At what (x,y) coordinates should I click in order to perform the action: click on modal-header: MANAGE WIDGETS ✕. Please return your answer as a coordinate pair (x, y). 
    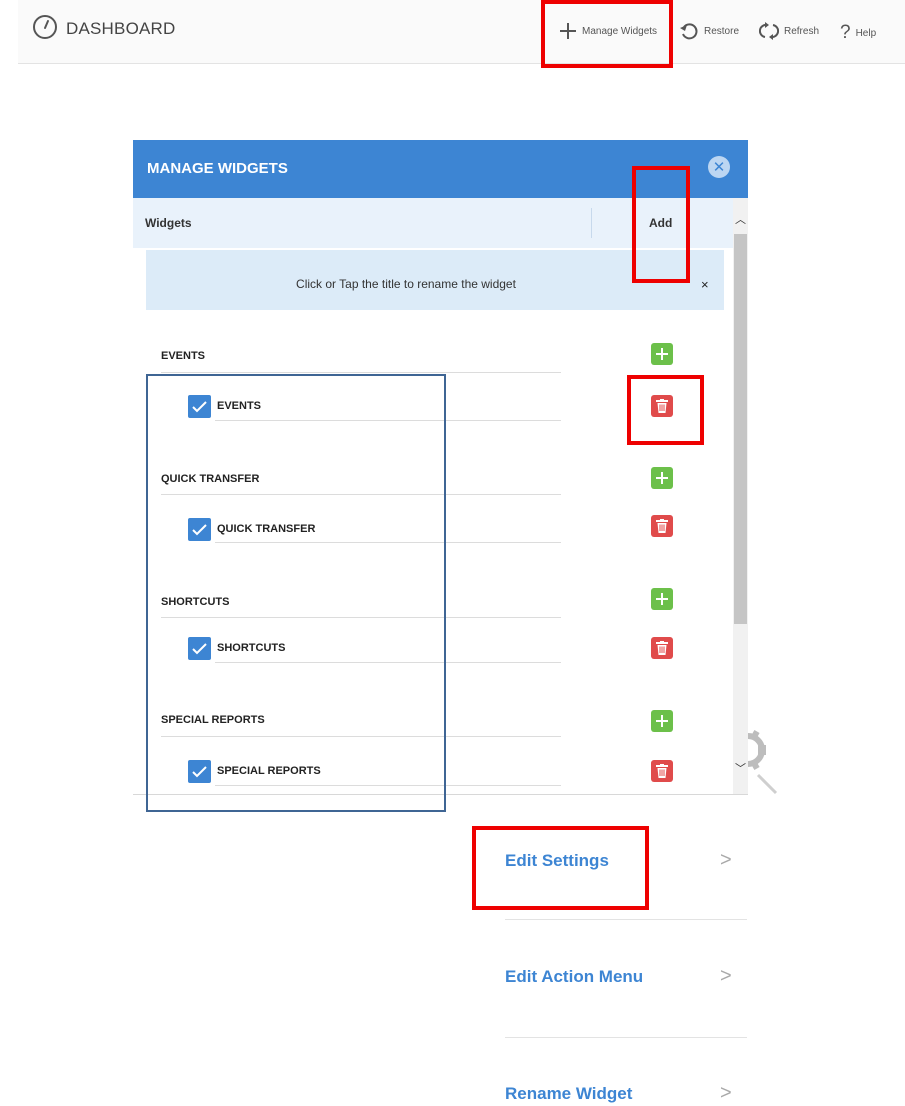
    Looking at the image, I should click on (440, 169).